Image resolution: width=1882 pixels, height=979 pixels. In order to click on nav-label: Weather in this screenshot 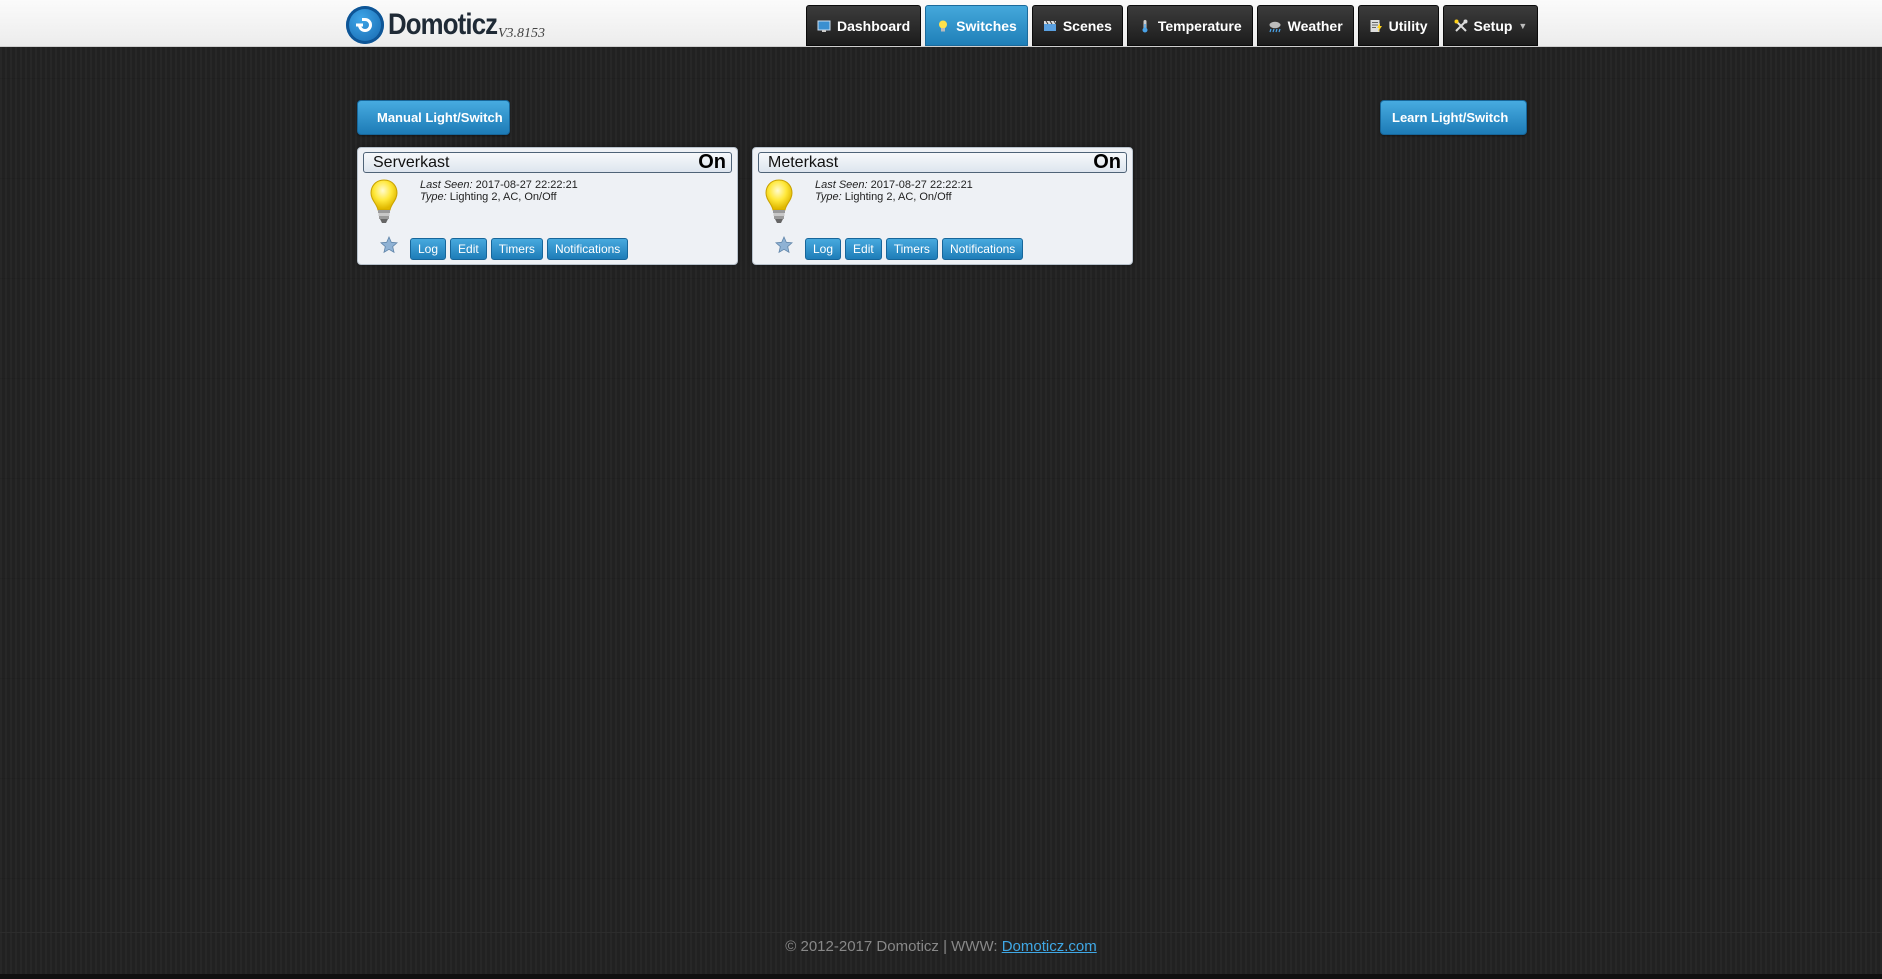, I will do `click(1315, 25)`.